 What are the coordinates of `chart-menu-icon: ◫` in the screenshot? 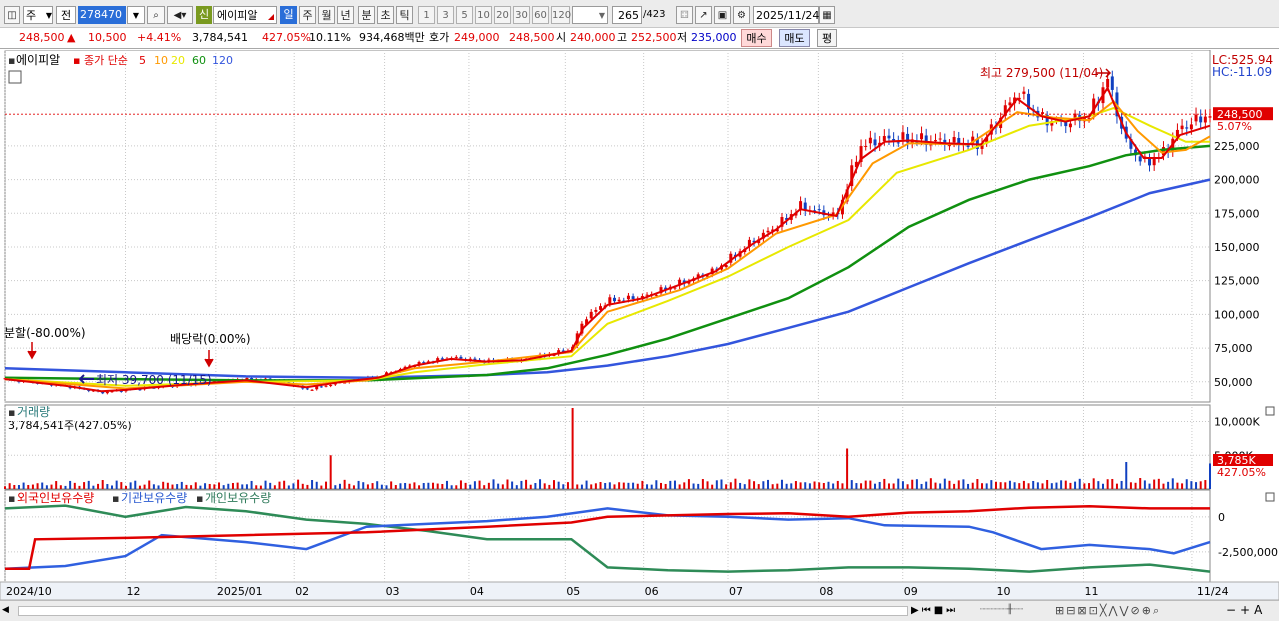 It's located at (12, 15).